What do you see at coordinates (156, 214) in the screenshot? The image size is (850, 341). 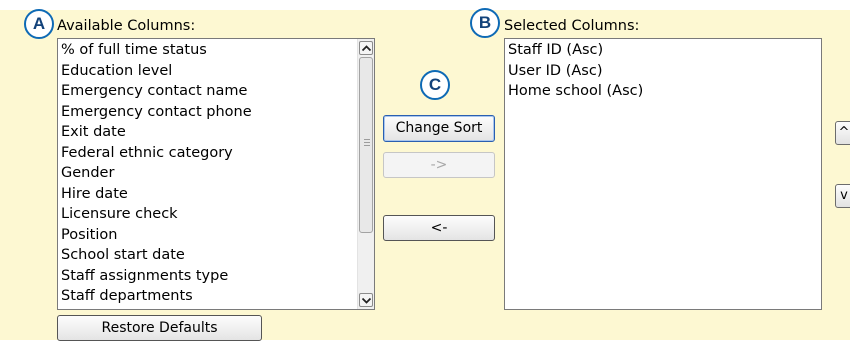 I see `list-item: Licensure check` at bounding box center [156, 214].